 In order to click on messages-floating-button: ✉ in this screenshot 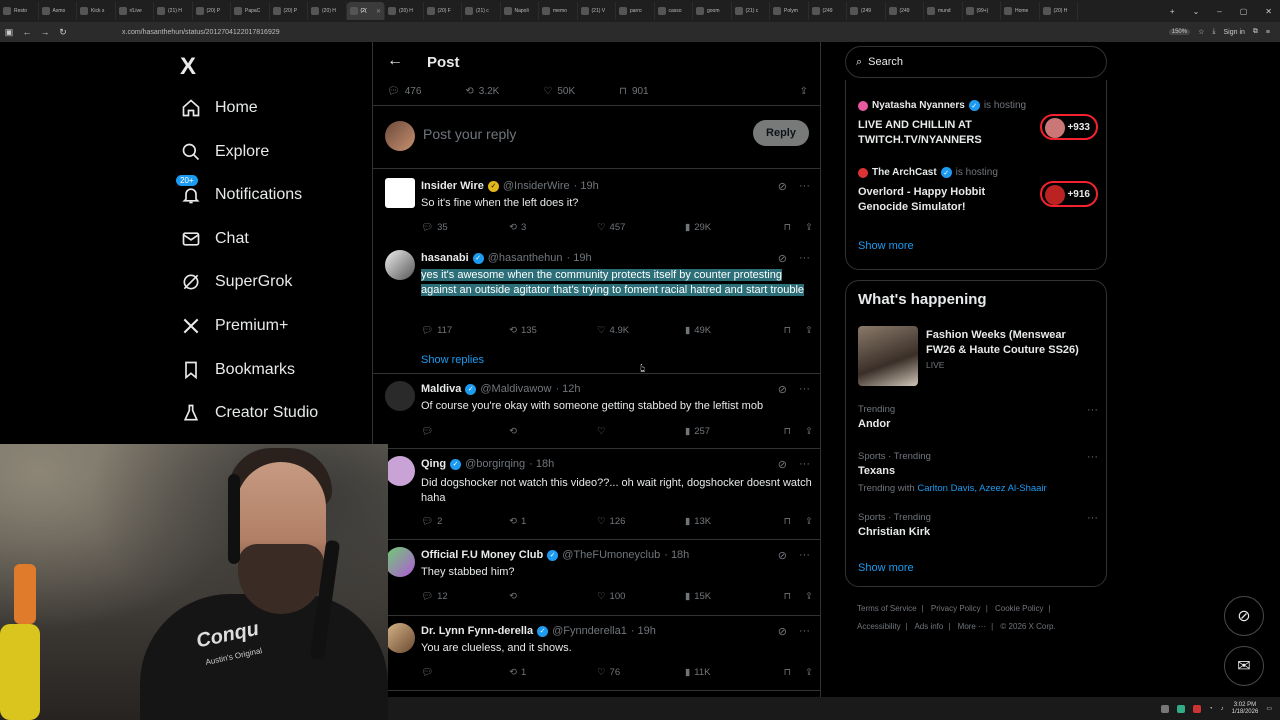, I will do `click(1244, 666)`.